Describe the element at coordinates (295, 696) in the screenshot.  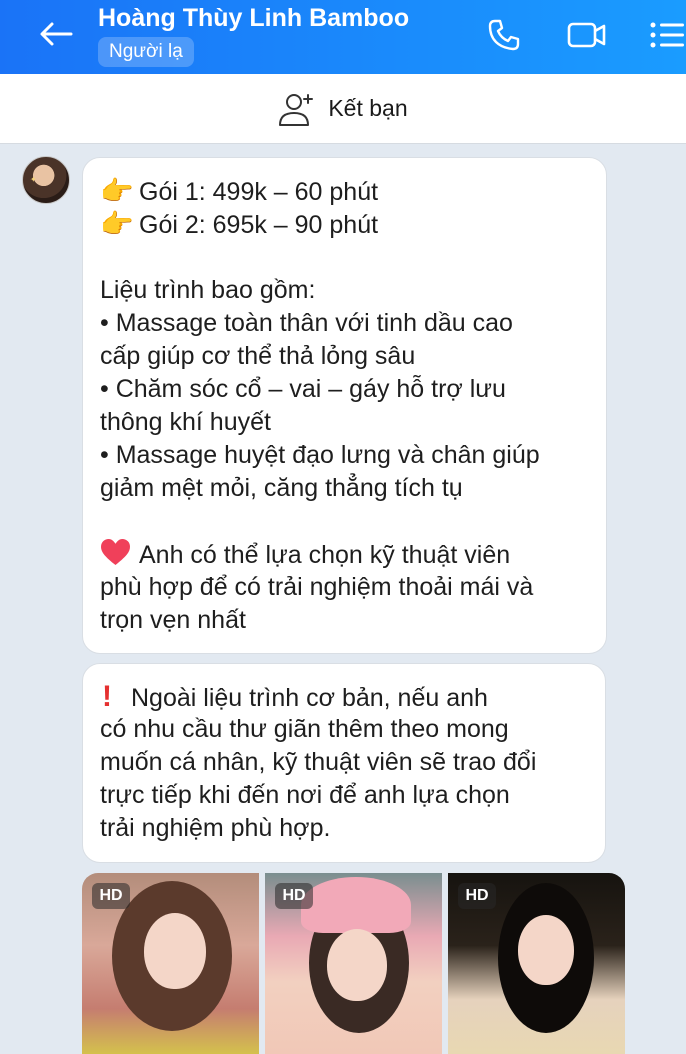
I see `message-line: ! Ngoài liệu trình cơ bản, nếu anh` at that location.